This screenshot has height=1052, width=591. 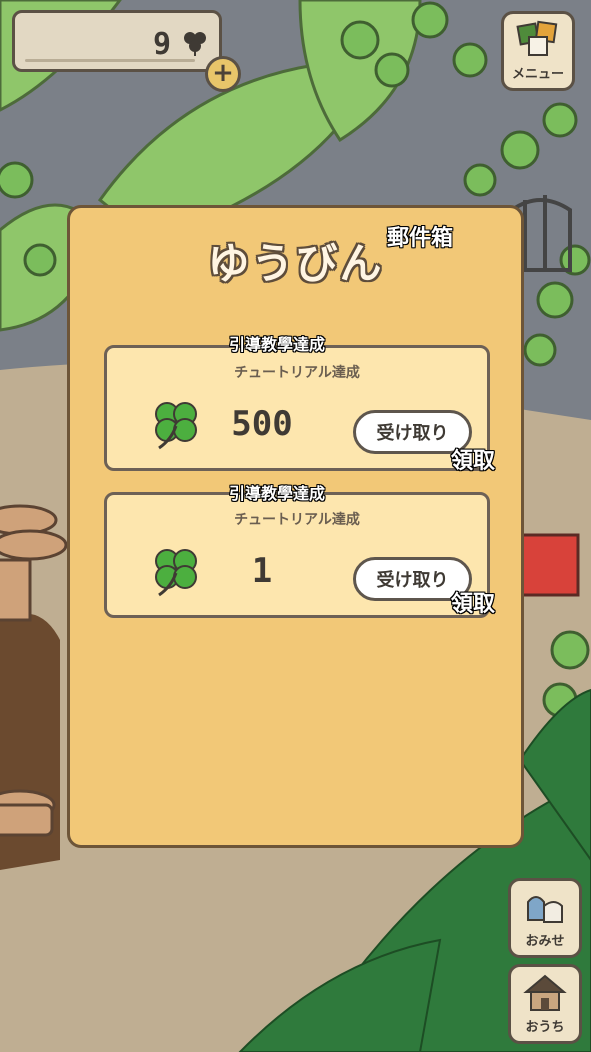 What do you see at coordinates (262, 571) in the screenshot?
I see `reward-amount: 1` at bounding box center [262, 571].